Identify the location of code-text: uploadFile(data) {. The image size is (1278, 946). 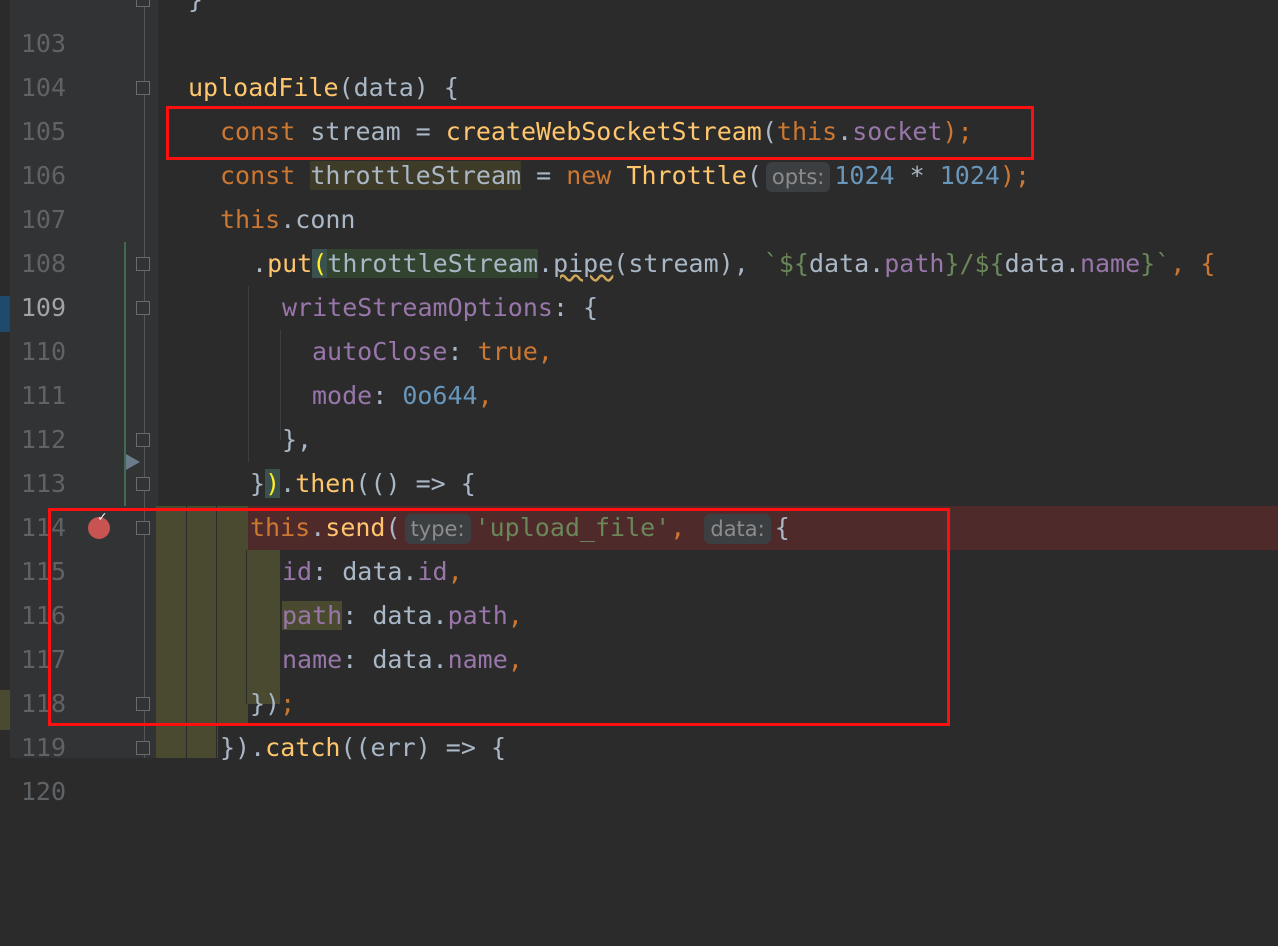
(323, 88).